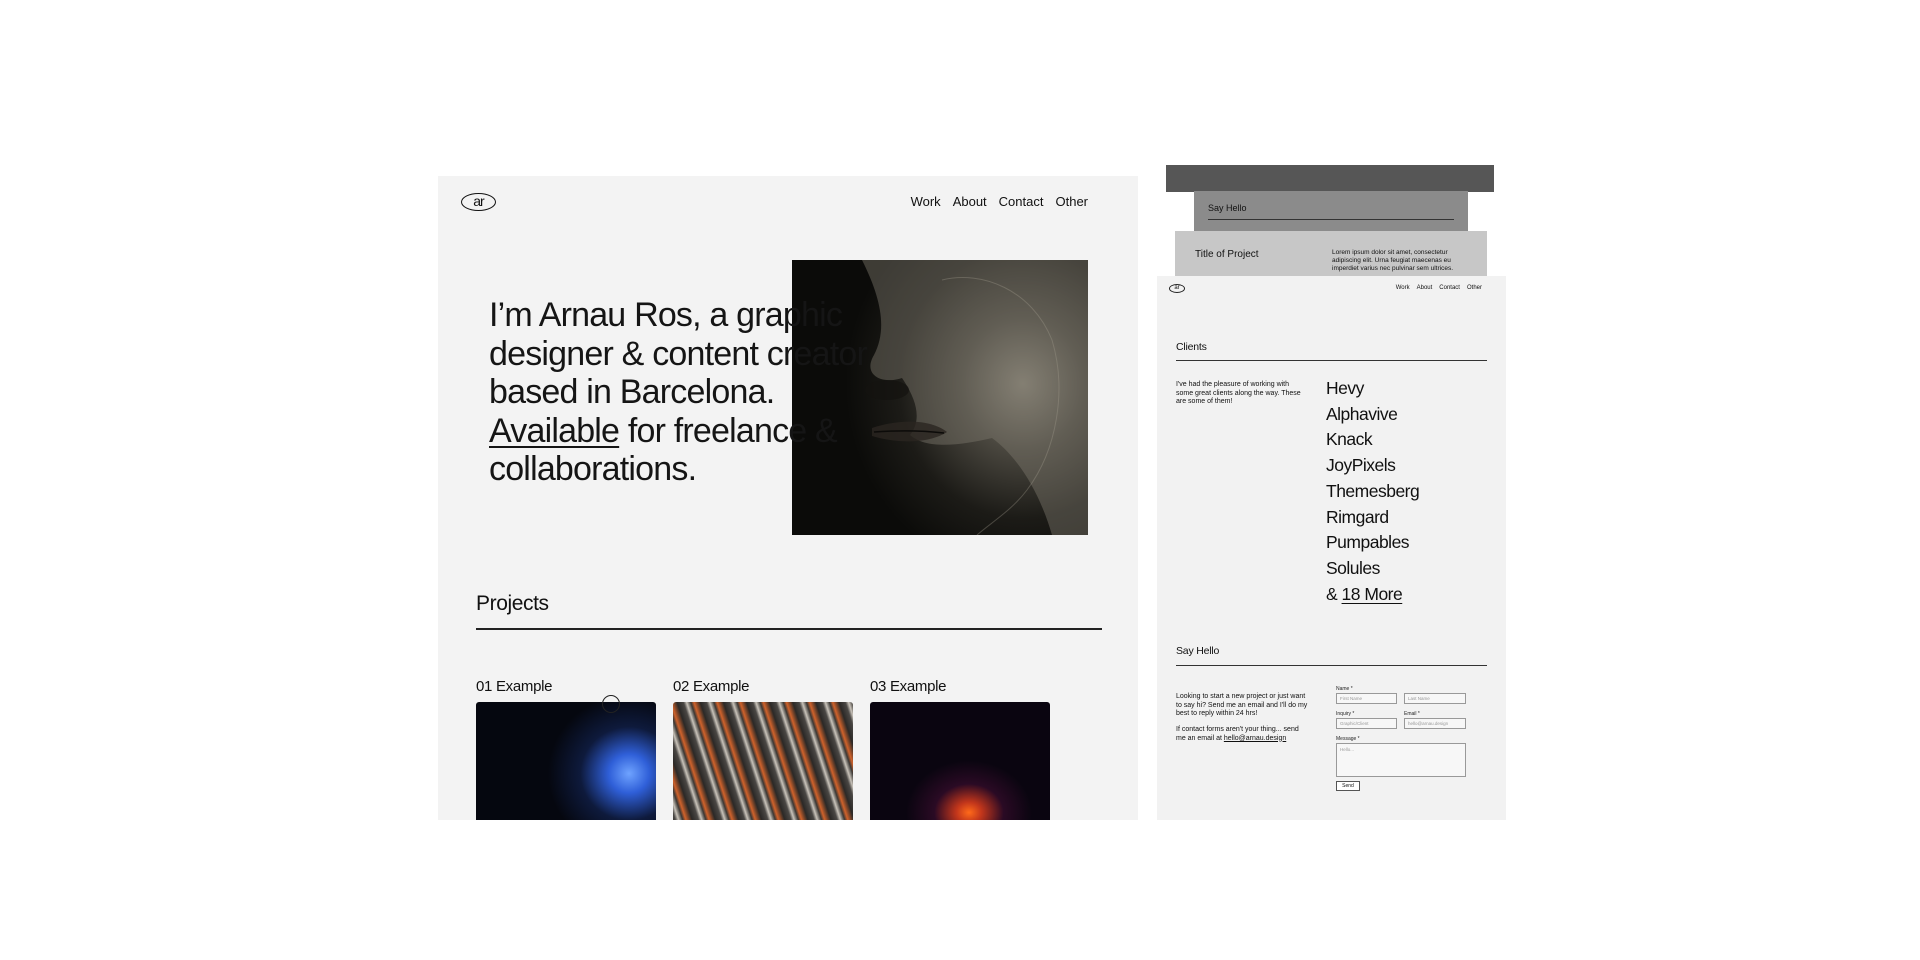 The image size is (1920, 960). Describe the element at coordinates (554, 431) in the screenshot. I see `available-link: Available` at that location.